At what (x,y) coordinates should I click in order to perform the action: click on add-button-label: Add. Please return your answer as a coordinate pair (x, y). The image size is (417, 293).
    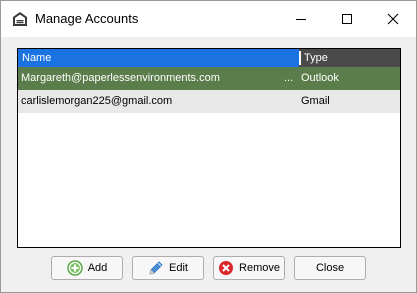
    Looking at the image, I should click on (97, 268).